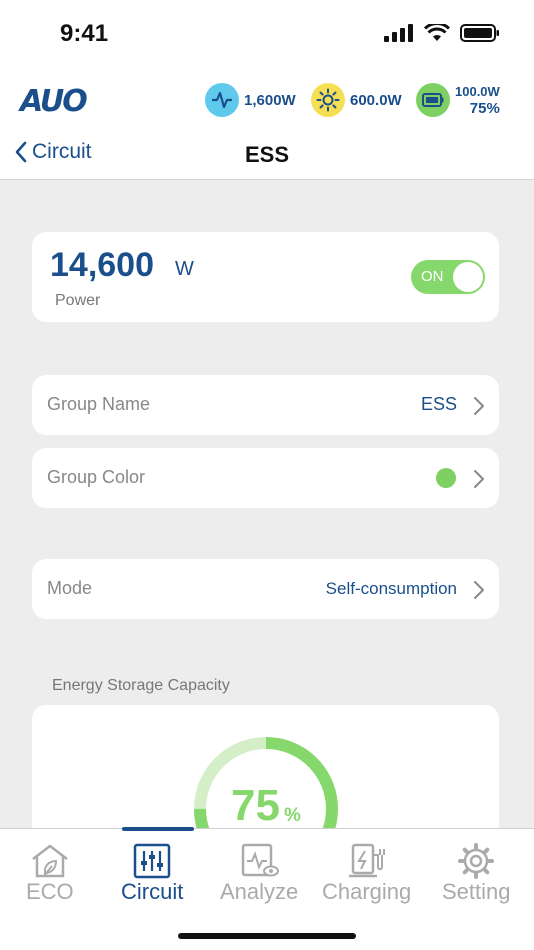 This screenshot has height=950, width=534. What do you see at coordinates (437, 32) in the screenshot?
I see `wifi-icon` at bounding box center [437, 32].